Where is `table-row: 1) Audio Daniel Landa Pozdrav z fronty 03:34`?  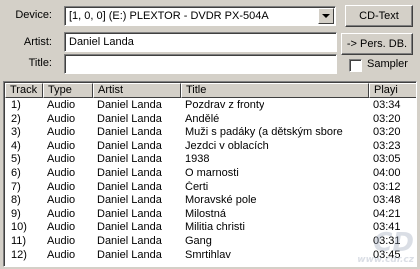
table-row: 1) Audio Daniel Landa Pozdrav z fronty 03:34 is located at coordinates (210, 105).